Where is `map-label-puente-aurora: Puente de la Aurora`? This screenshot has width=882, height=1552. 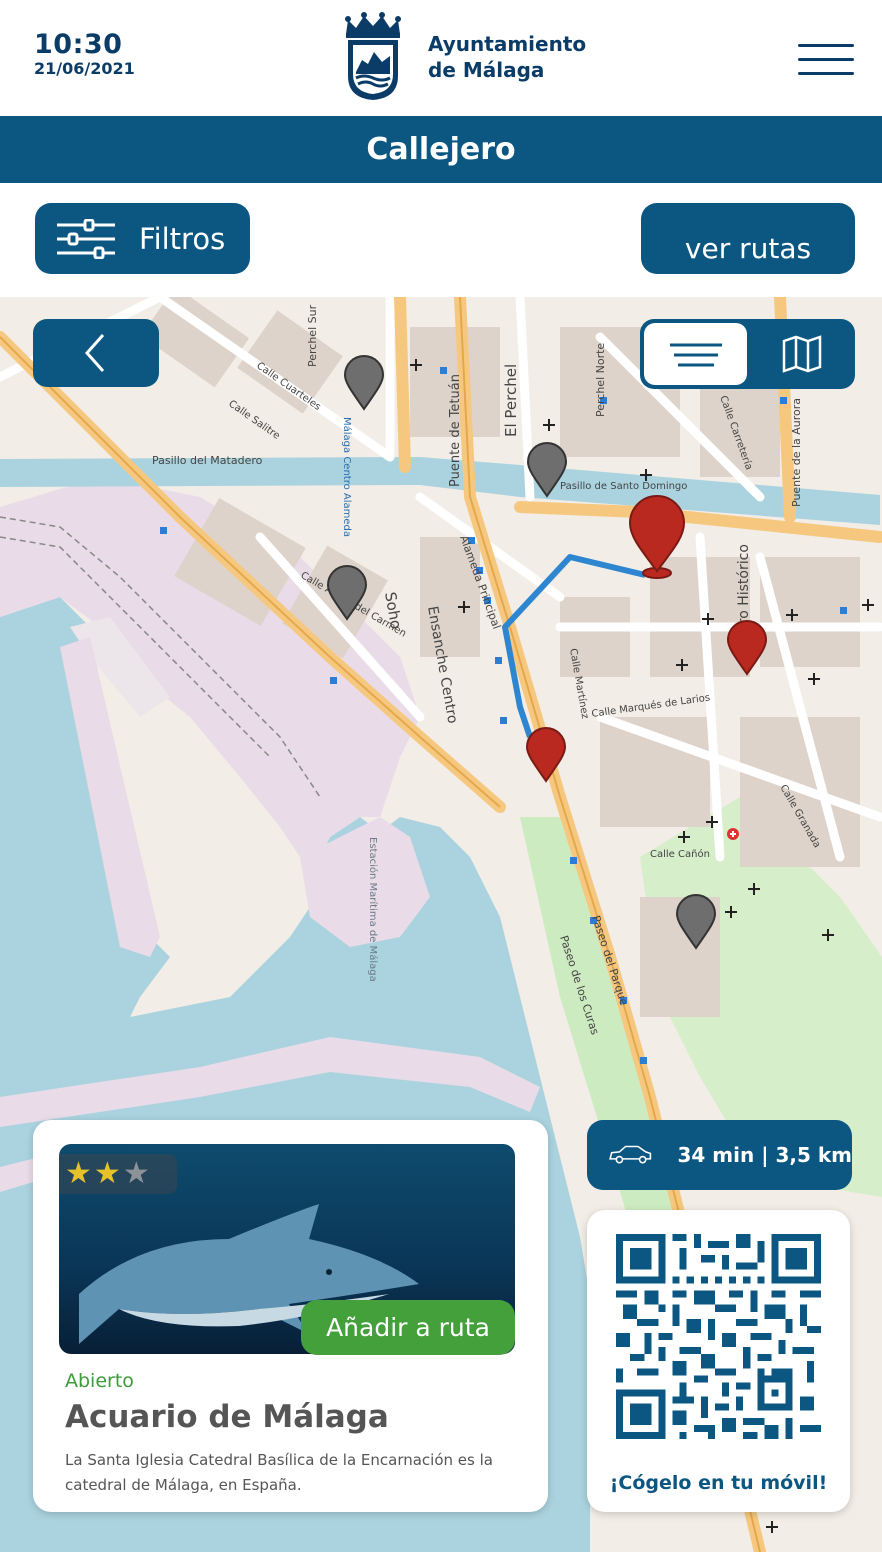
map-label-puente-aurora: Puente de la Aurora is located at coordinates (796, 452).